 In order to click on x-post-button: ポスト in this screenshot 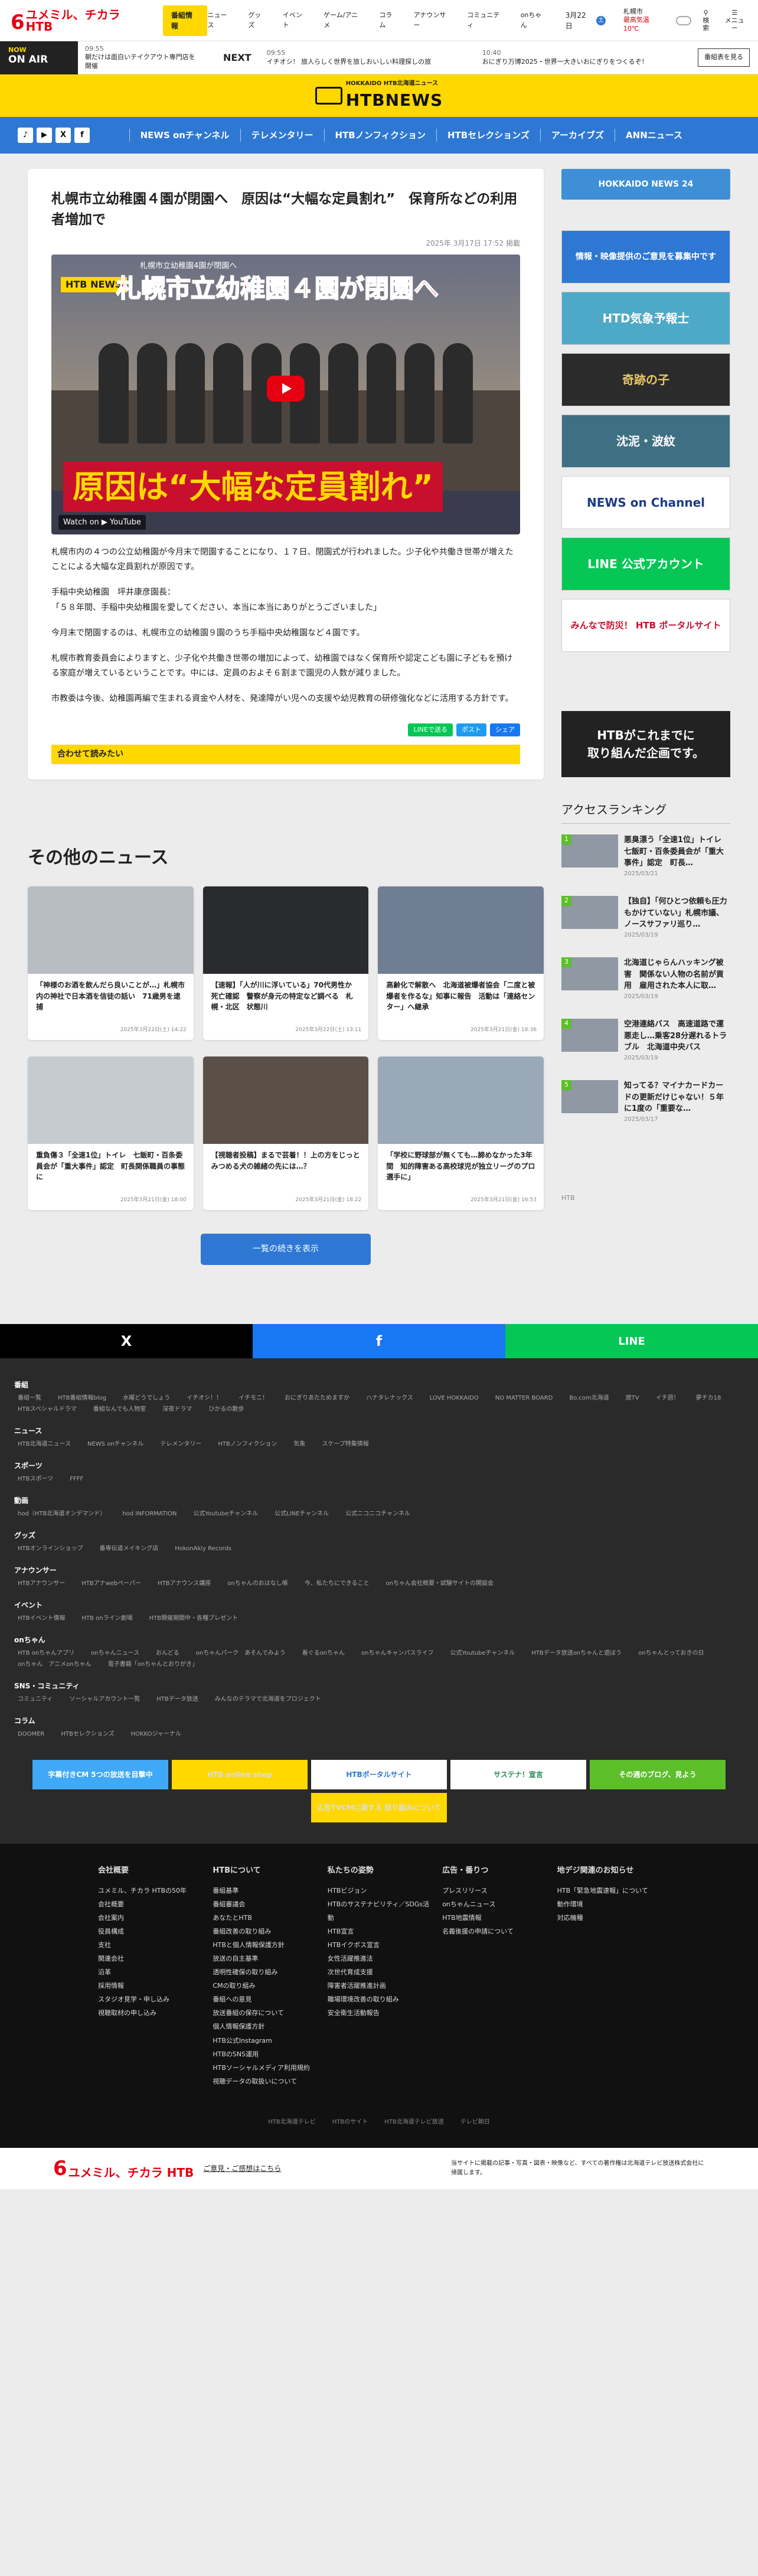, I will do `click(471, 730)`.